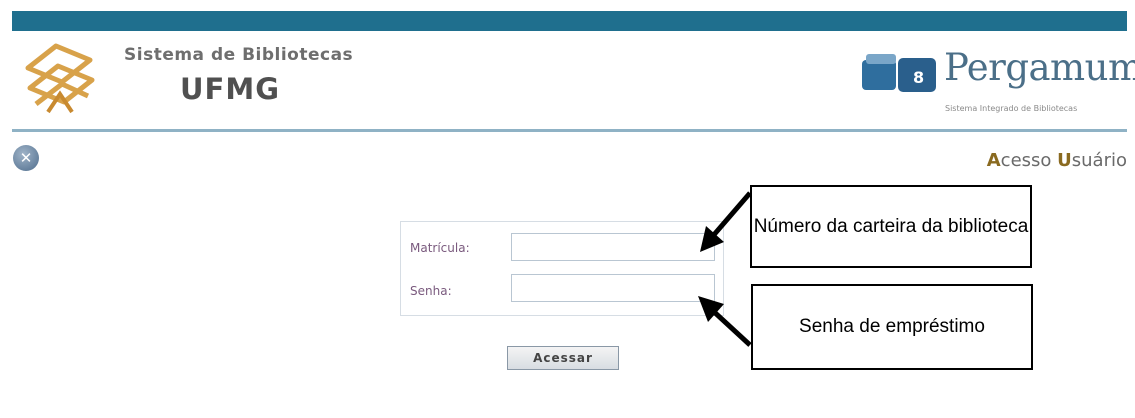  What do you see at coordinates (1064, 160) in the screenshot?
I see `page-title-letter-u: U` at bounding box center [1064, 160].